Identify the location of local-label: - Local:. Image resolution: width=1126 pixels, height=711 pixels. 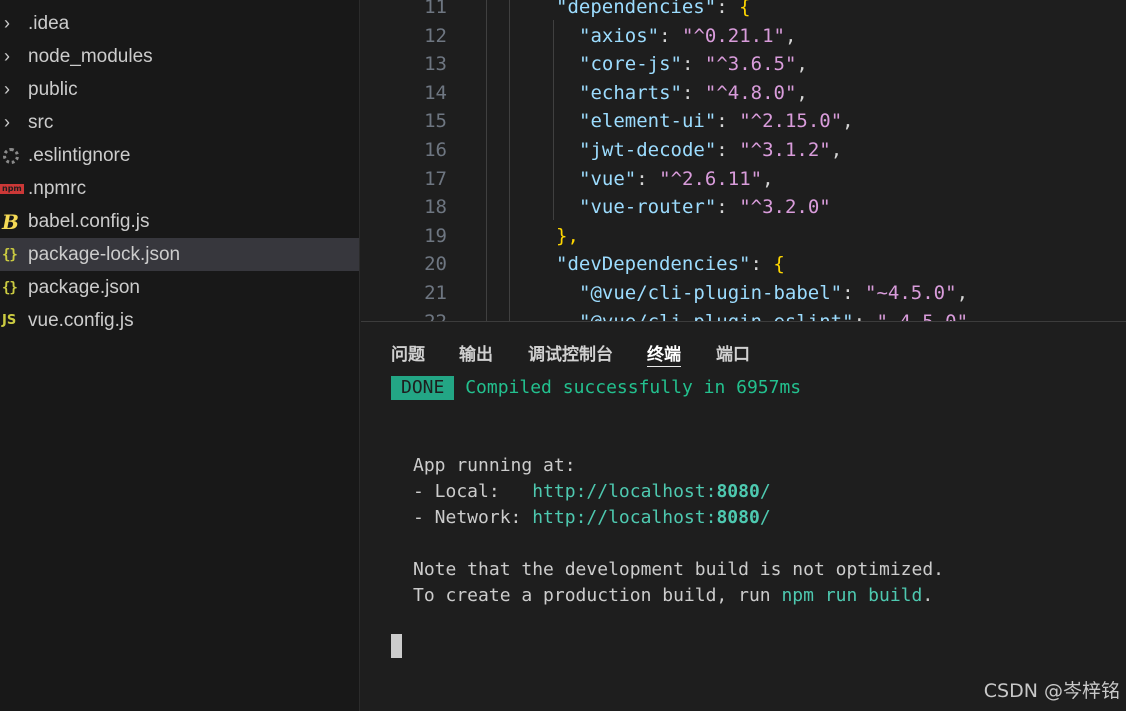
(473, 491).